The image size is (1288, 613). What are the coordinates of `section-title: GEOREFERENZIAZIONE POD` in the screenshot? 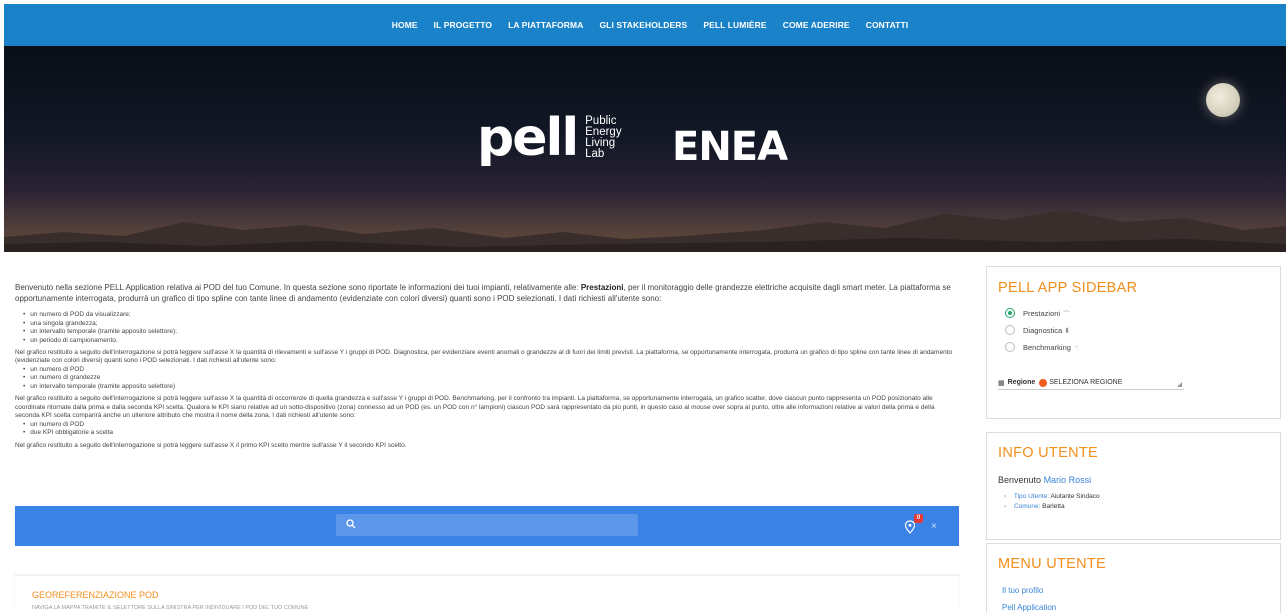 It's located at (95, 595).